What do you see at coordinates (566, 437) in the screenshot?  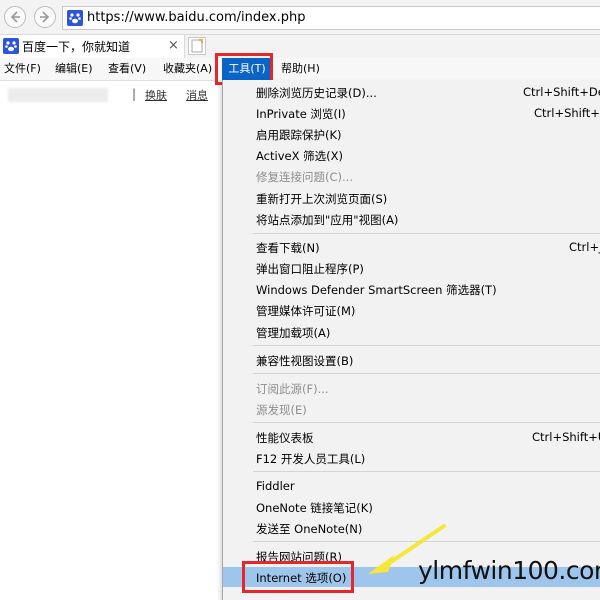 I see `menu-item-shortcut: Ctrl+Shift+U` at bounding box center [566, 437].